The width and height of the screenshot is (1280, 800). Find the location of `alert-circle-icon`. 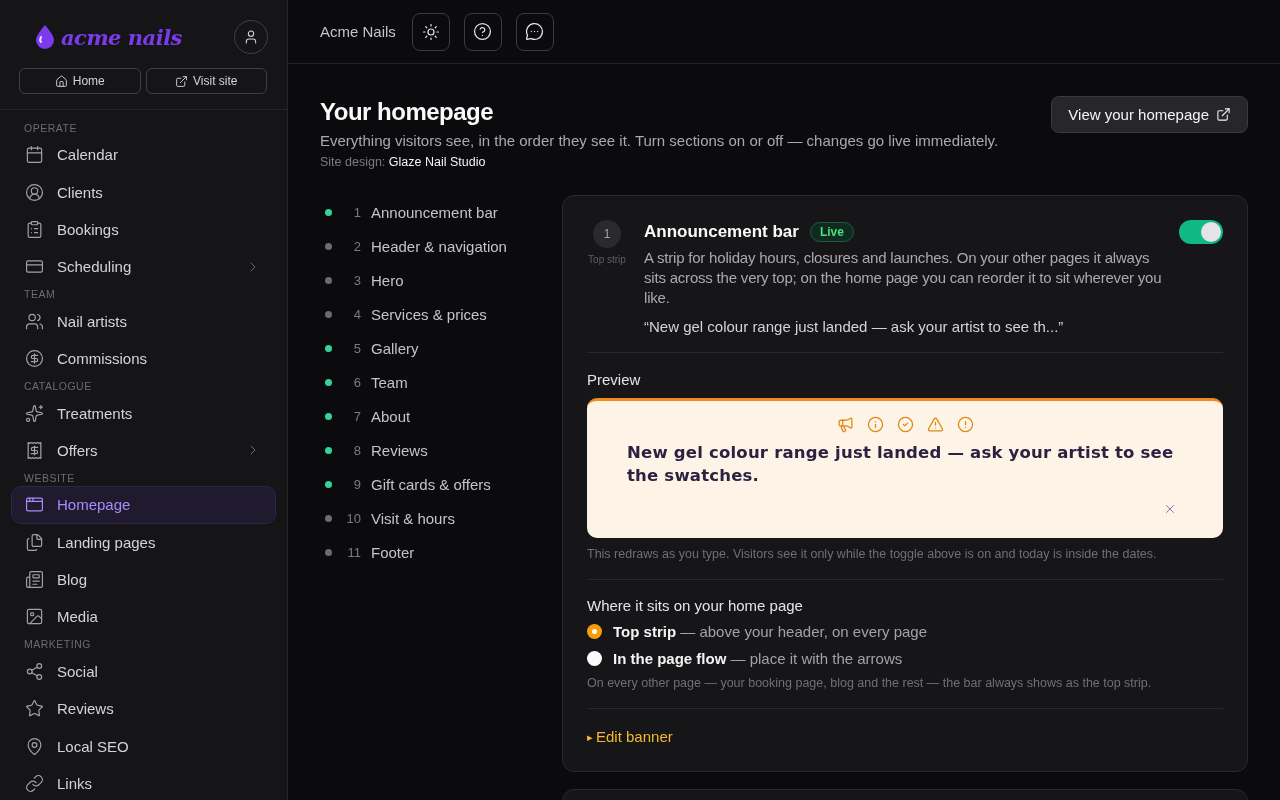

alert-circle-icon is located at coordinates (965, 424).